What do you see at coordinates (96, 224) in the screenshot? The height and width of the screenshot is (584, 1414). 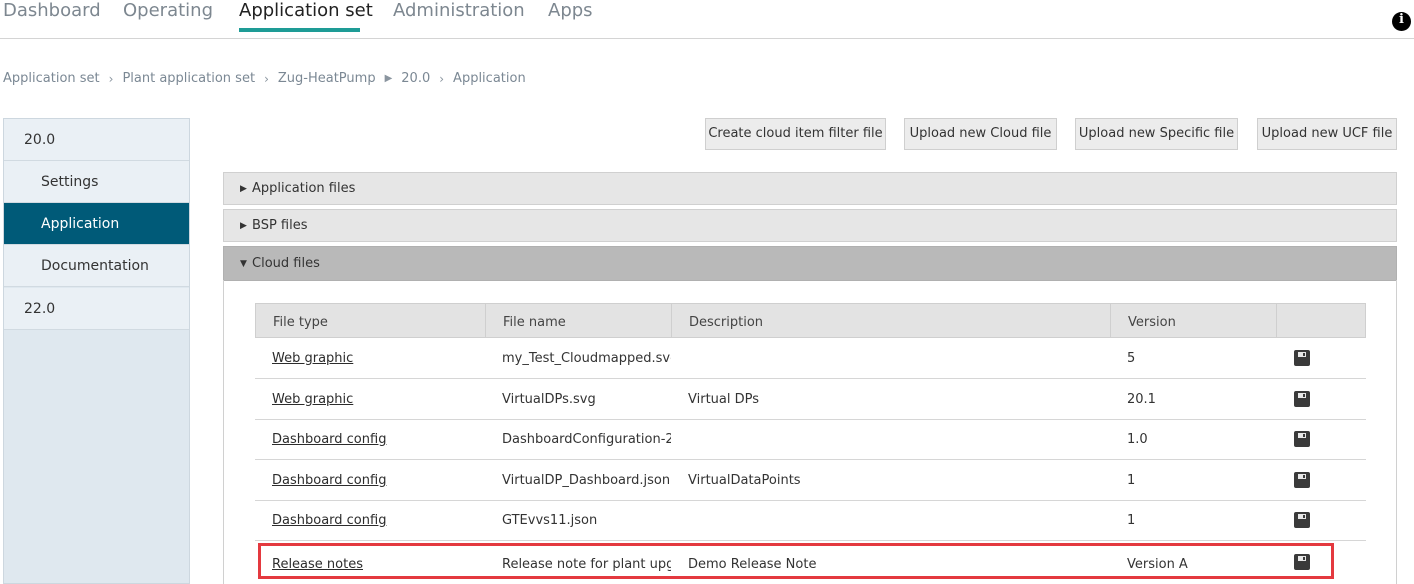 I see `sidebar-item-application: Application` at bounding box center [96, 224].